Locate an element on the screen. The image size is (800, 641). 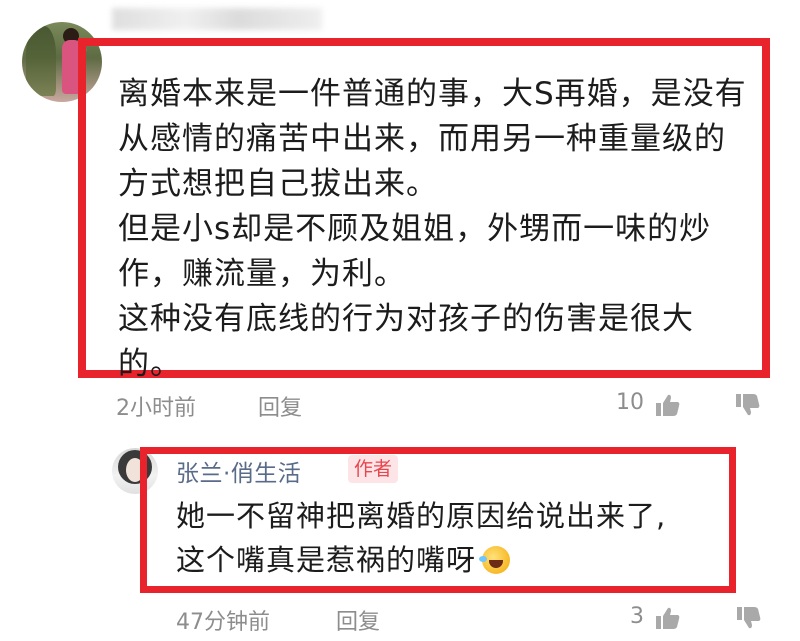
comment-reply-button: 回复 is located at coordinates (280, 406).